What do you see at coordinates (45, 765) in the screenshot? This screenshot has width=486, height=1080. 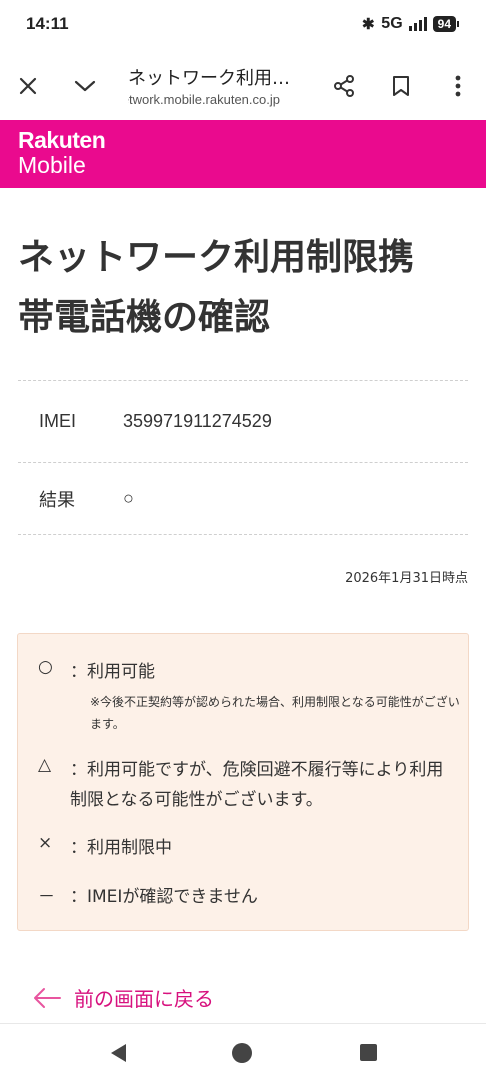 I see `legend-warning-symbol: △` at bounding box center [45, 765].